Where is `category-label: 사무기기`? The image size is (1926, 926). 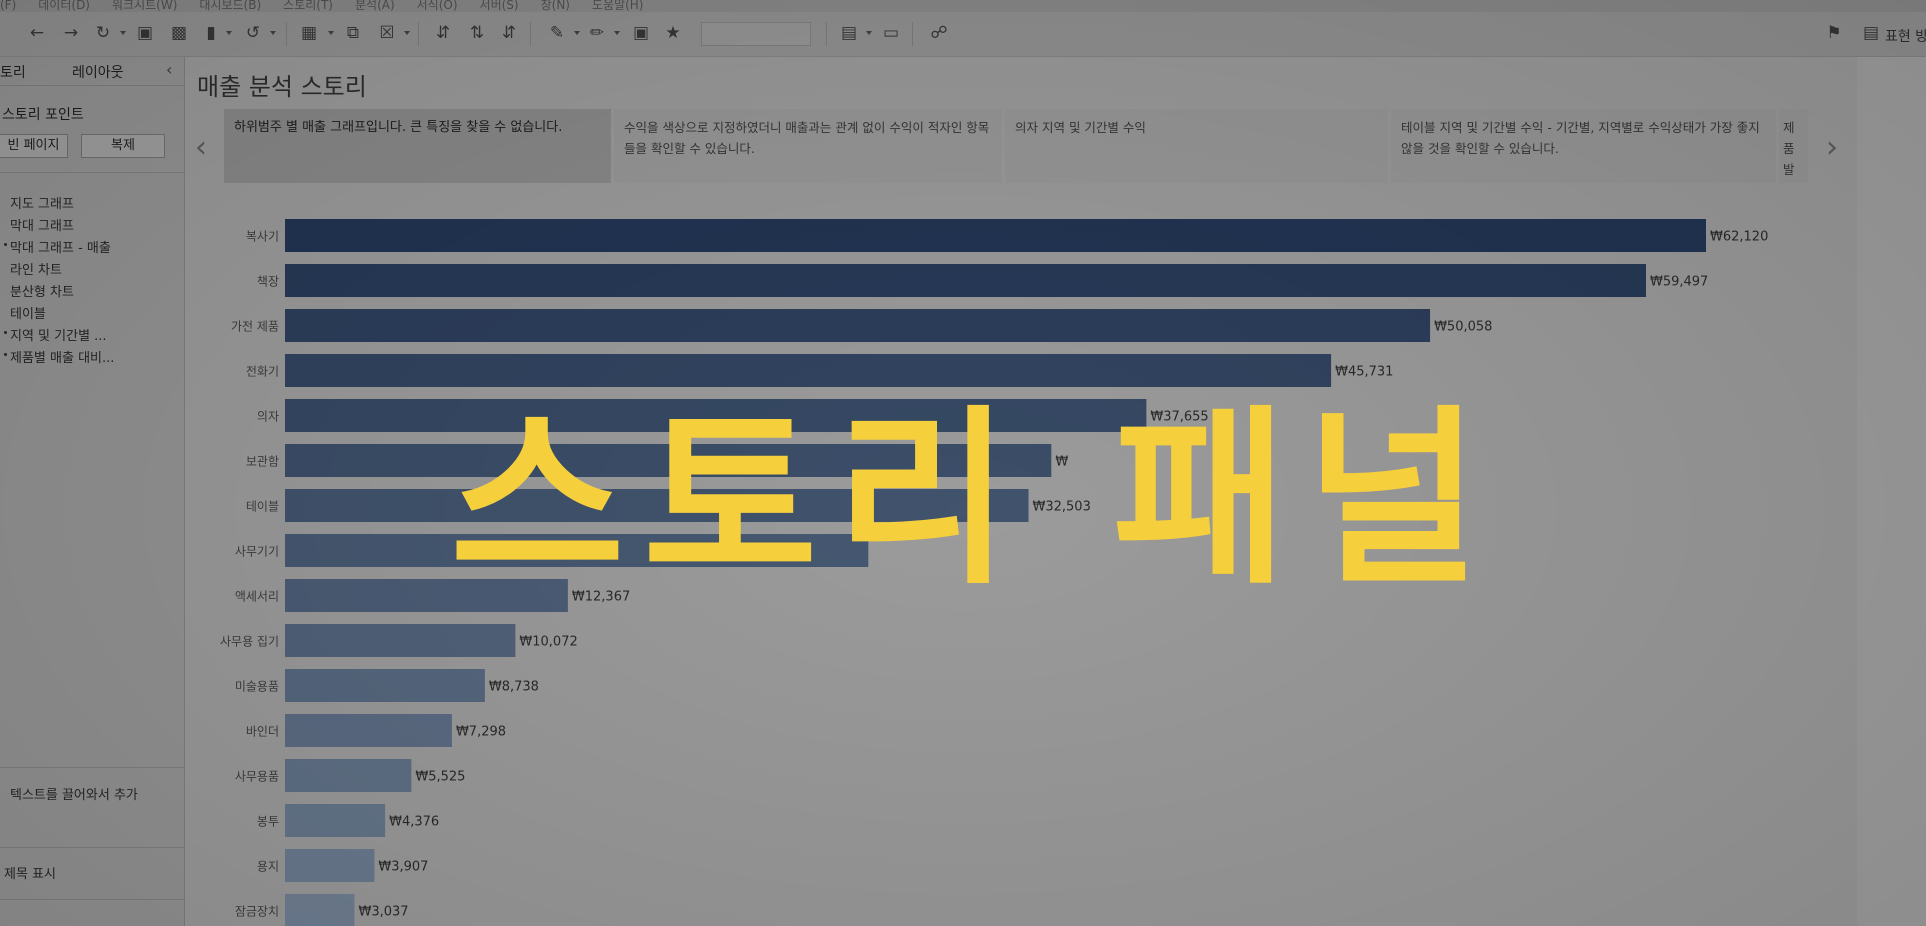 category-label: 사무기기 is located at coordinates (257, 552).